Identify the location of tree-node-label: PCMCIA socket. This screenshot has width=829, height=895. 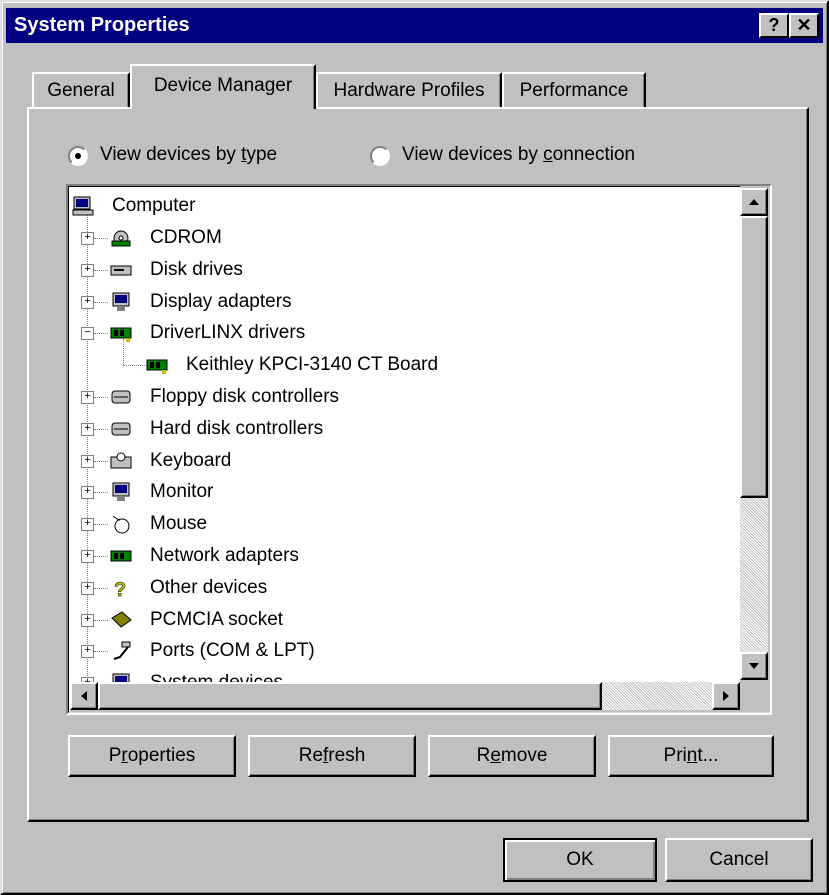
(217, 619).